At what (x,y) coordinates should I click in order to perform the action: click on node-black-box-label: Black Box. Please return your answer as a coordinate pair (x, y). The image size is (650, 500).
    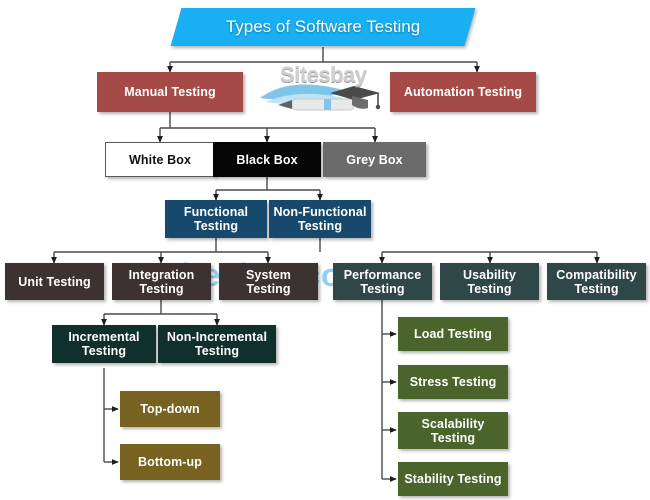
    Looking at the image, I should click on (267, 159).